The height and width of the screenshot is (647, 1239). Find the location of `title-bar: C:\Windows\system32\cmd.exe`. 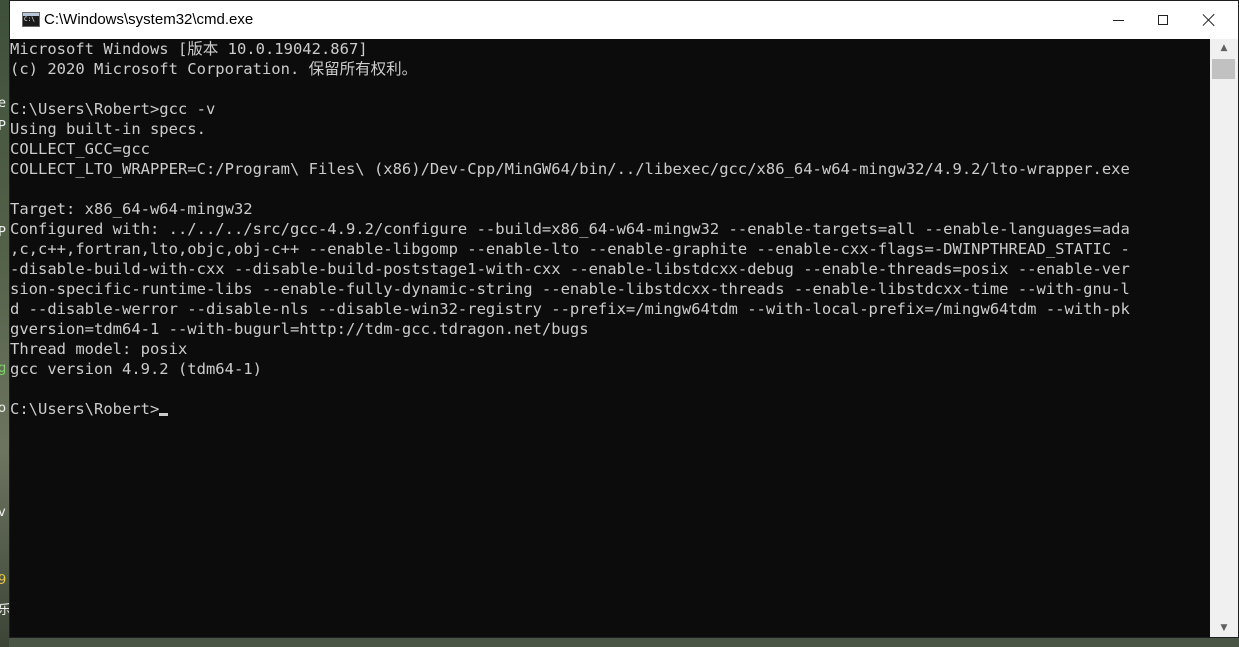

title-bar: C:\Windows\system32\cmd.exe is located at coordinates (624, 20).